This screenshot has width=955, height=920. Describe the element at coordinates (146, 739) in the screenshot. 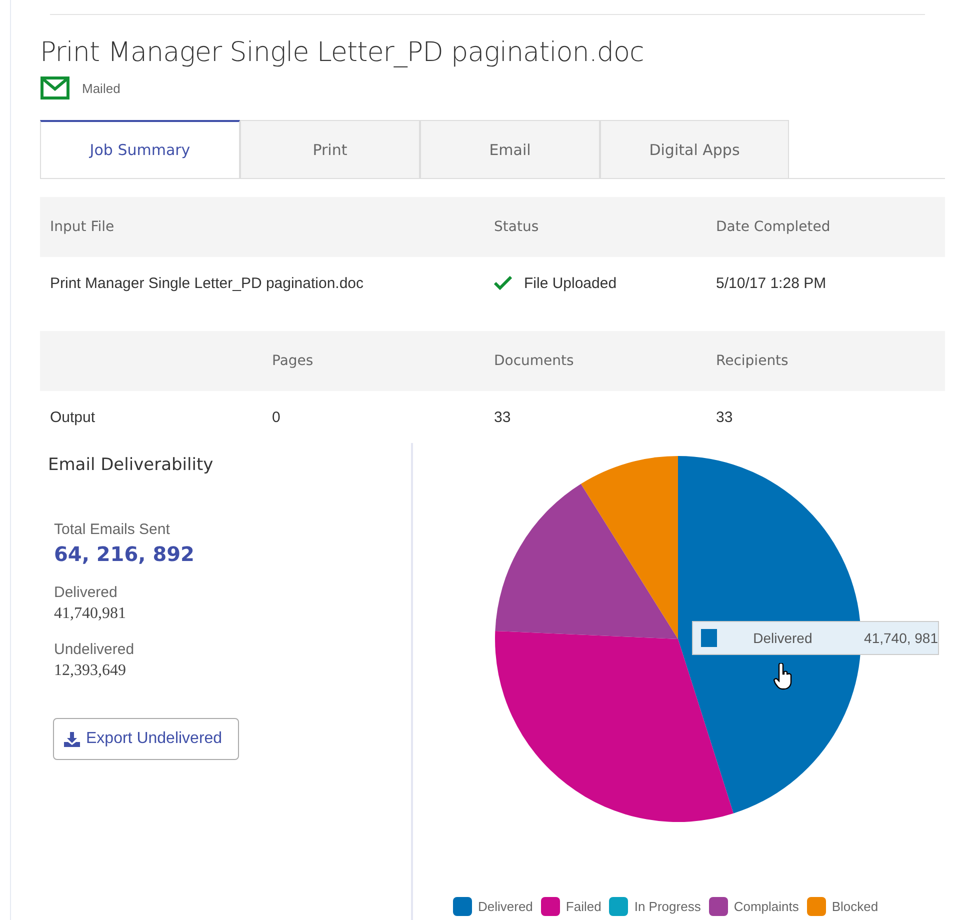

I see `export-button: Export Undelivered` at that location.